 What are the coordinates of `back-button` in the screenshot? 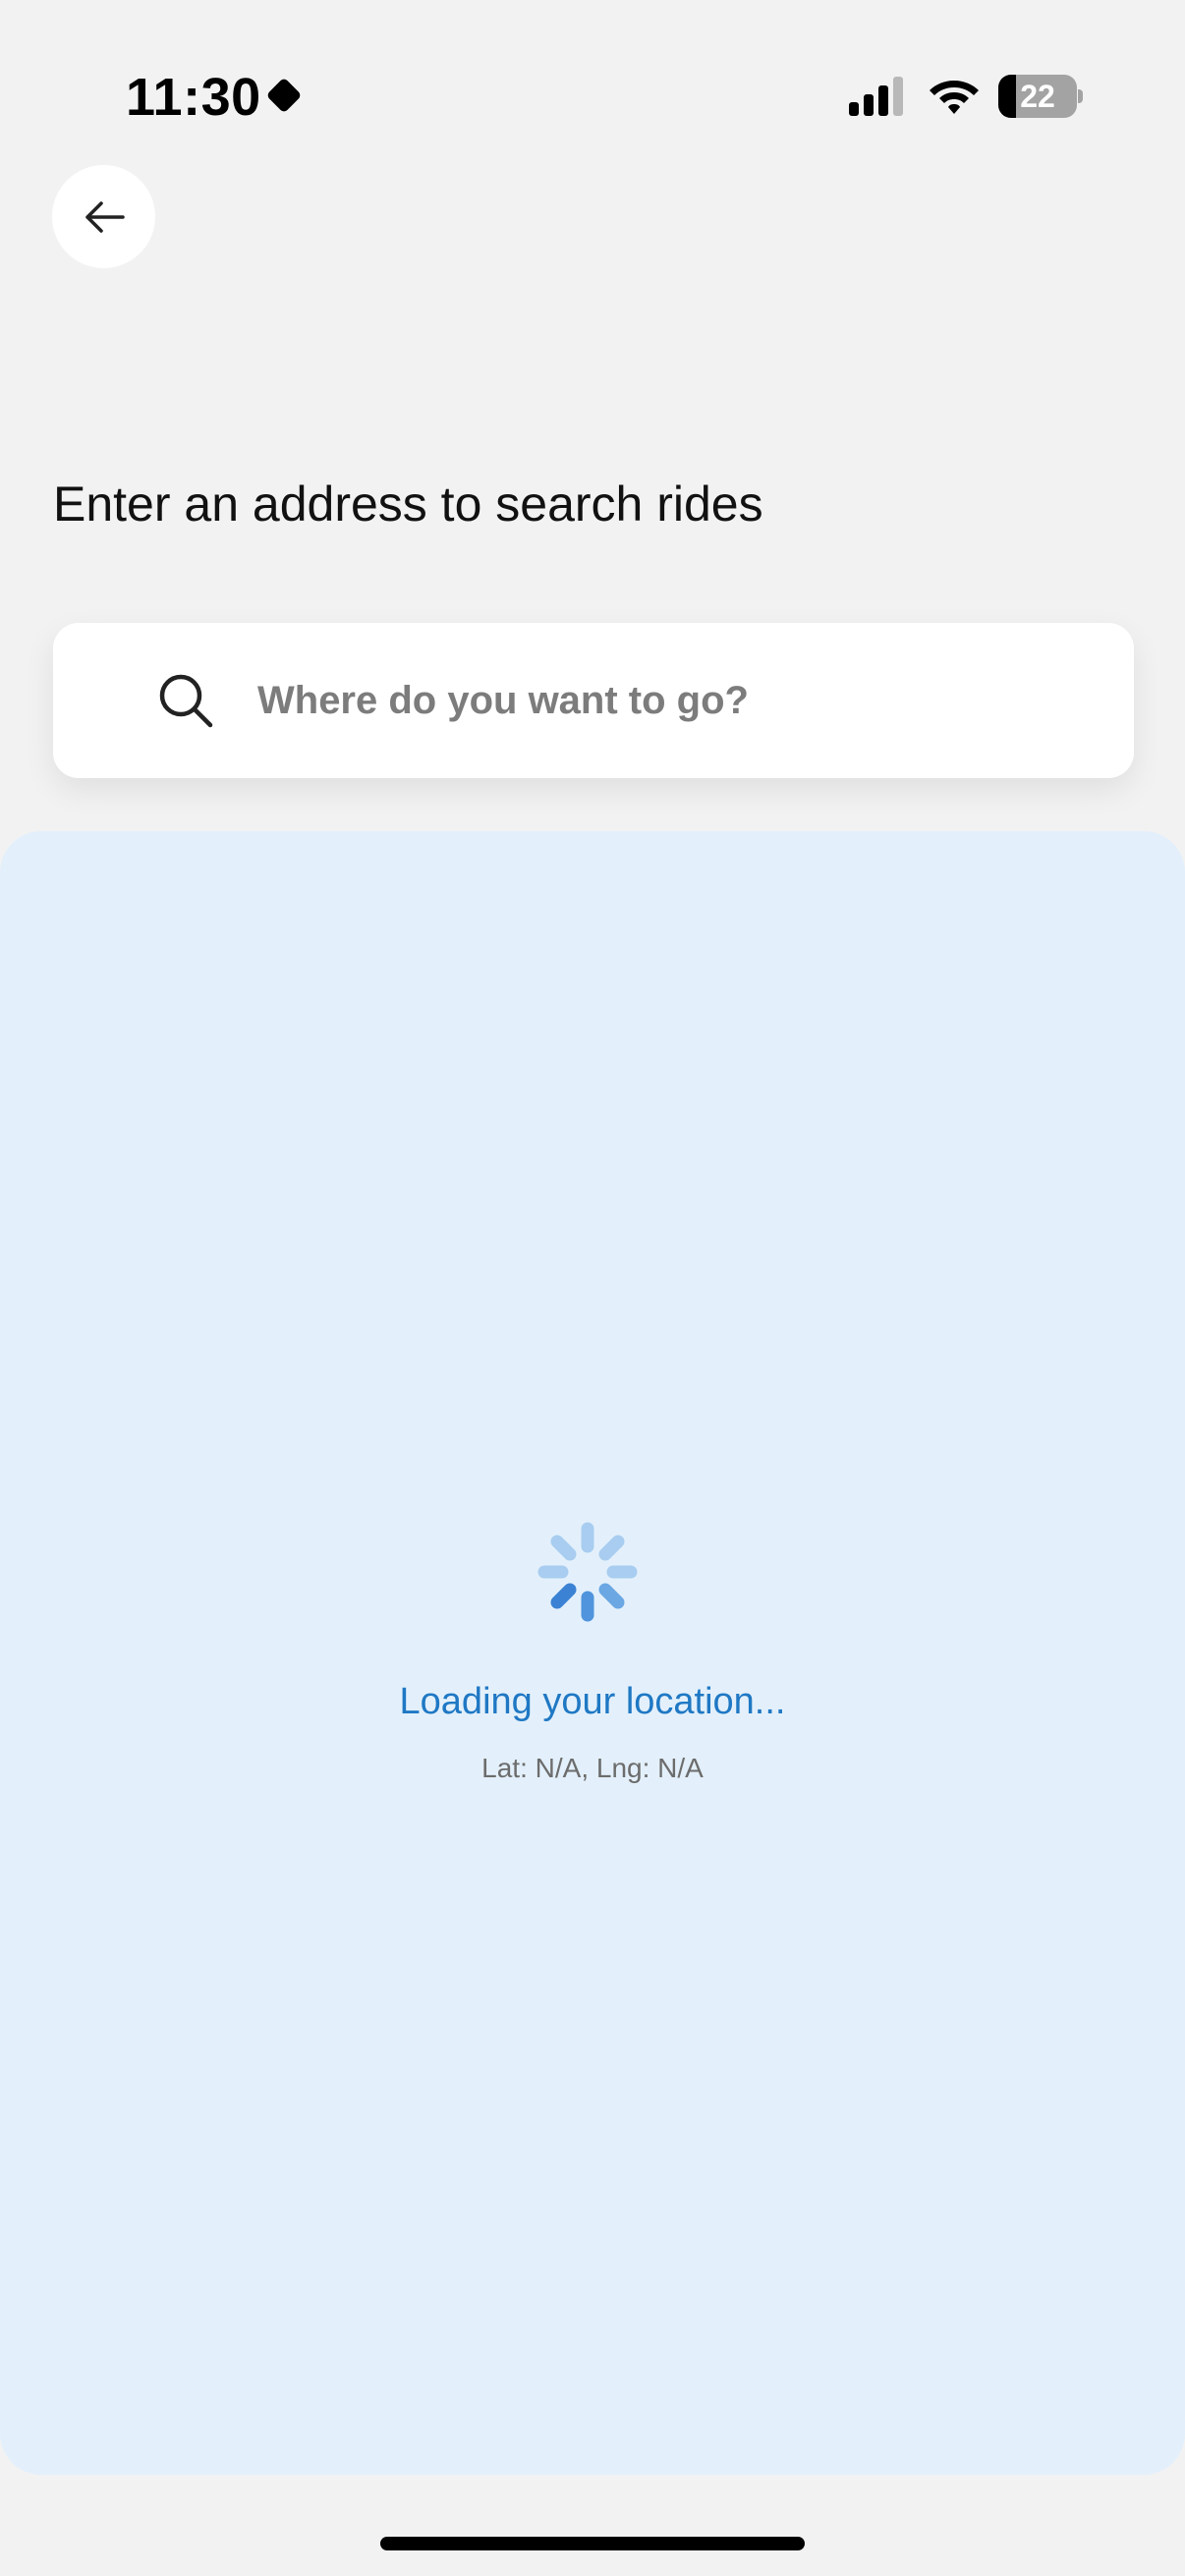 It's located at (104, 216).